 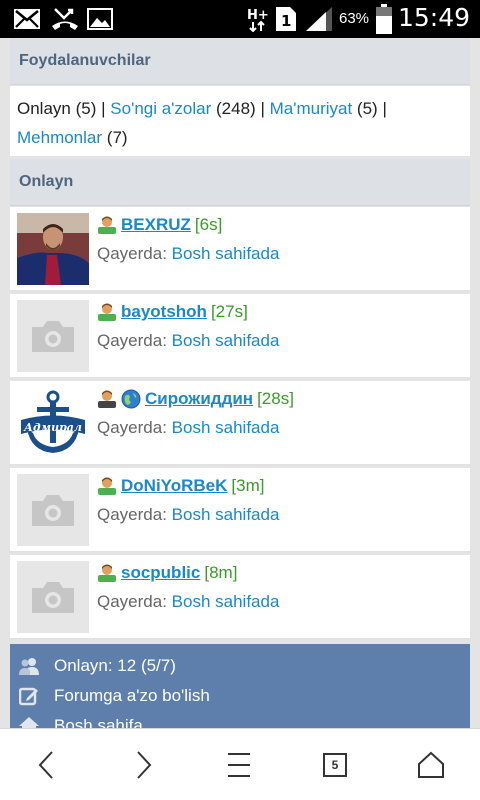 I want to click on user-line: BEXRUZ [6s], so click(x=159, y=225).